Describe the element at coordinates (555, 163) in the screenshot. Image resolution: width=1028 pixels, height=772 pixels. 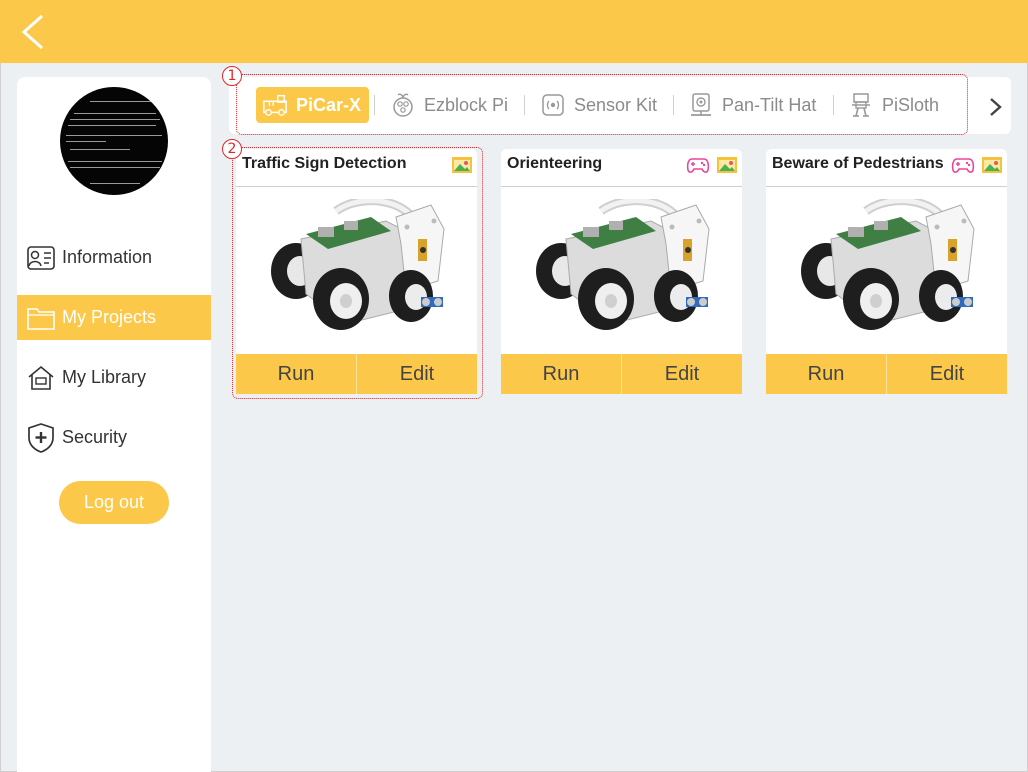
I see `project-title: Orienteering` at that location.